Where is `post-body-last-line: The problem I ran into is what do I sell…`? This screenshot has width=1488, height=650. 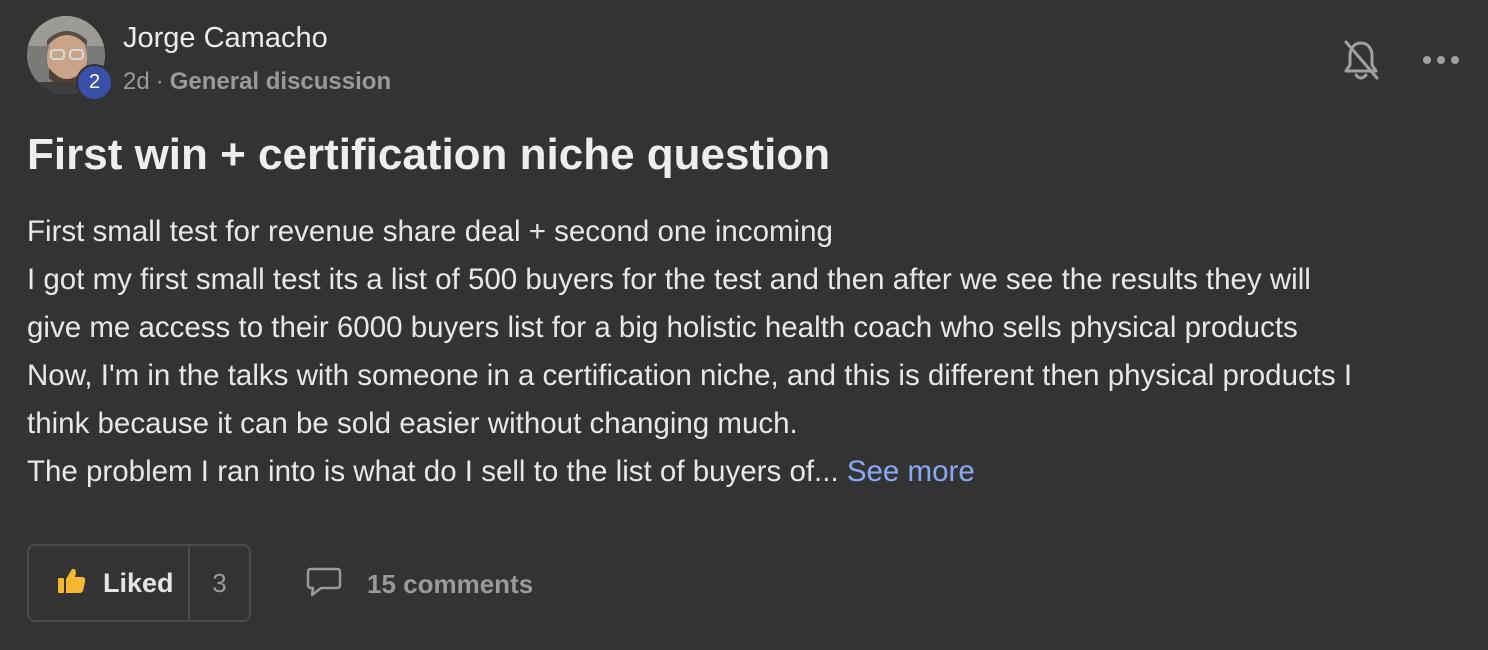
post-body-last-line: The problem I ran into is what do I sell… is located at coordinates (754, 472).